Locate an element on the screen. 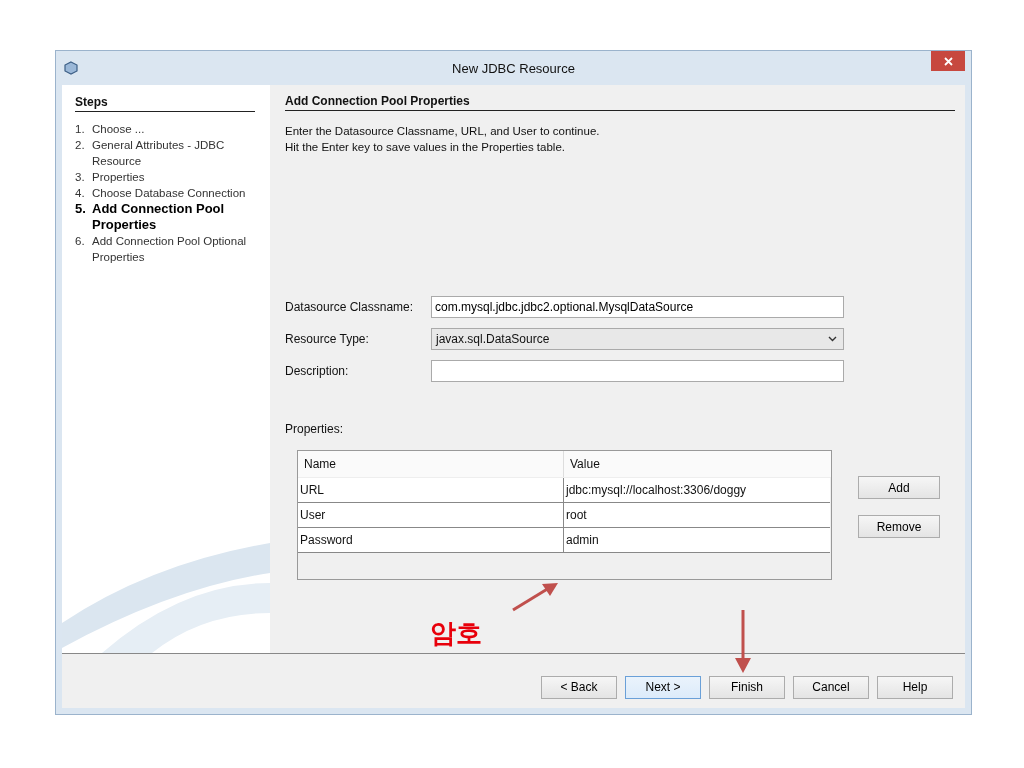 Image resolution: width=1024 pixels, height=768 pixels. table-cell: Password is located at coordinates (431, 540).